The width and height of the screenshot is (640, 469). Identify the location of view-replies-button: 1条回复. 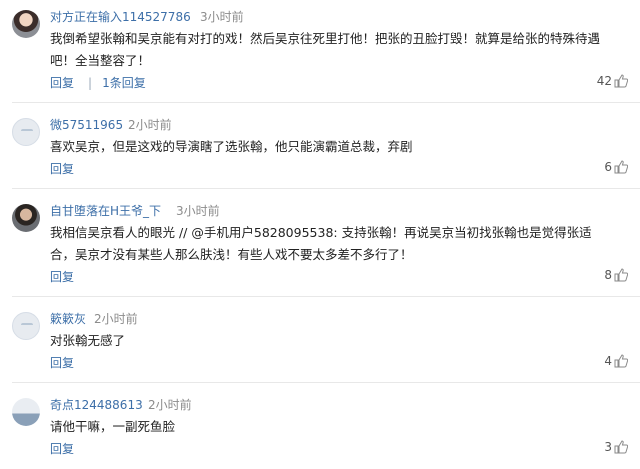
(124, 83).